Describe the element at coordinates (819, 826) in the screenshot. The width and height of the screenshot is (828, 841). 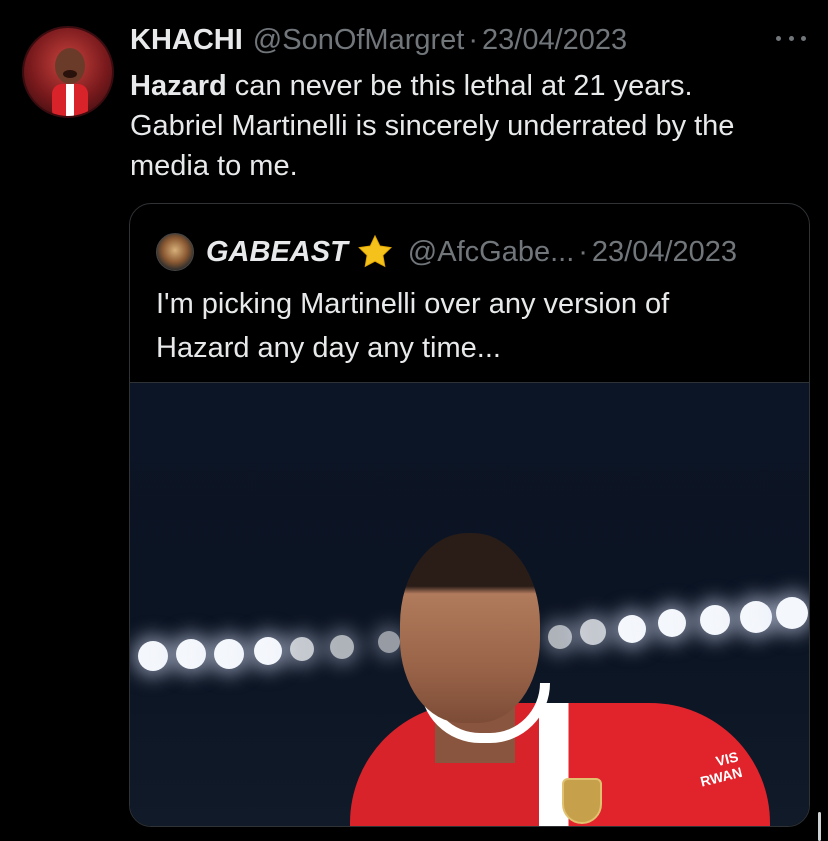
I see `scroll-indicator` at that location.